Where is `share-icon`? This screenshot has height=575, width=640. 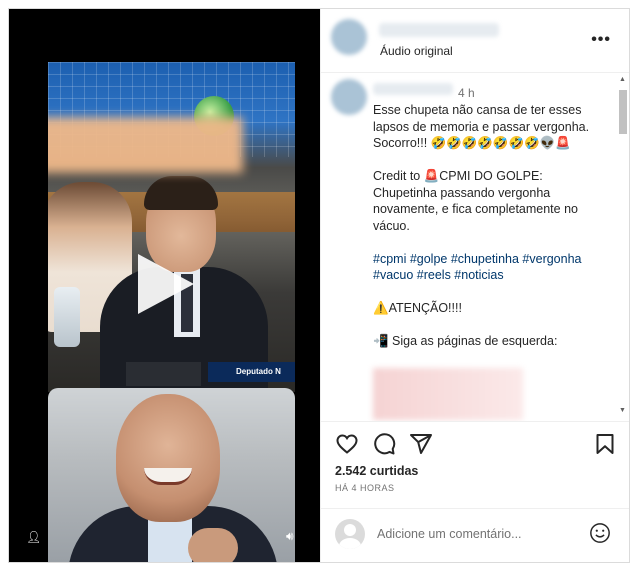
share-icon is located at coordinates (421, 444).